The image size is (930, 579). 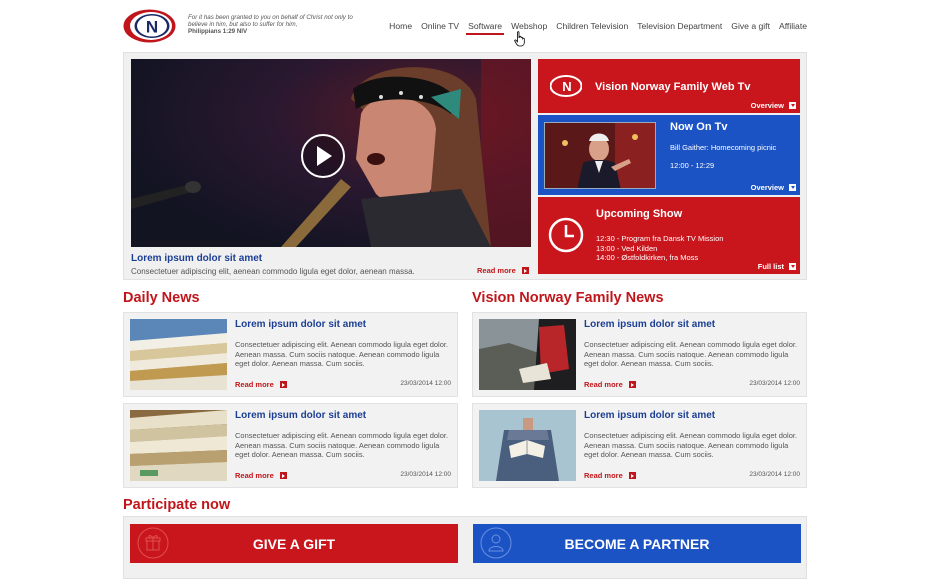 I want to click on web-tv-panel: N Vision Norway Family Web Tv Overview, so click(x=669, y=86).